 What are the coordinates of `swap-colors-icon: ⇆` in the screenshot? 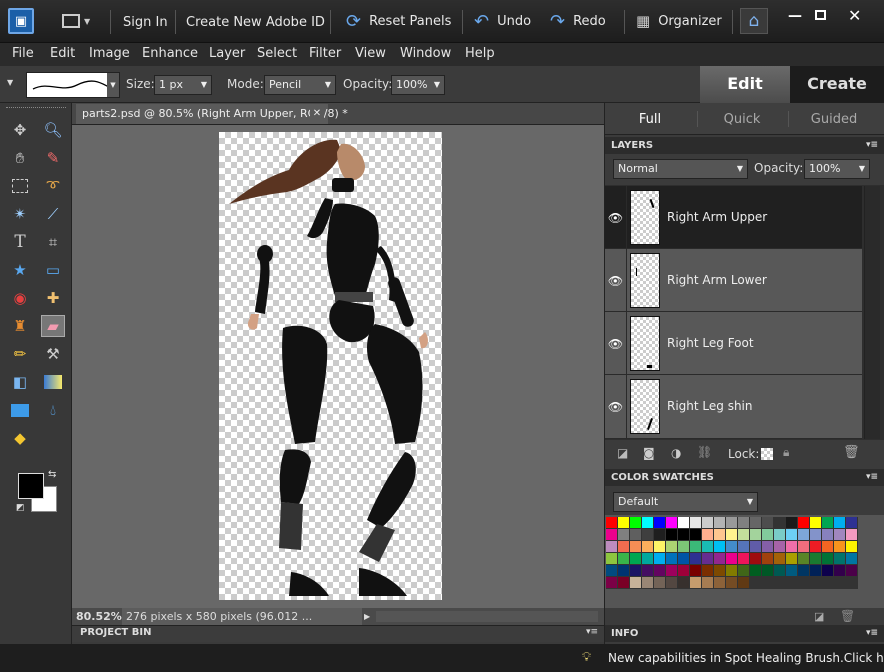 It's located at (52, 474).